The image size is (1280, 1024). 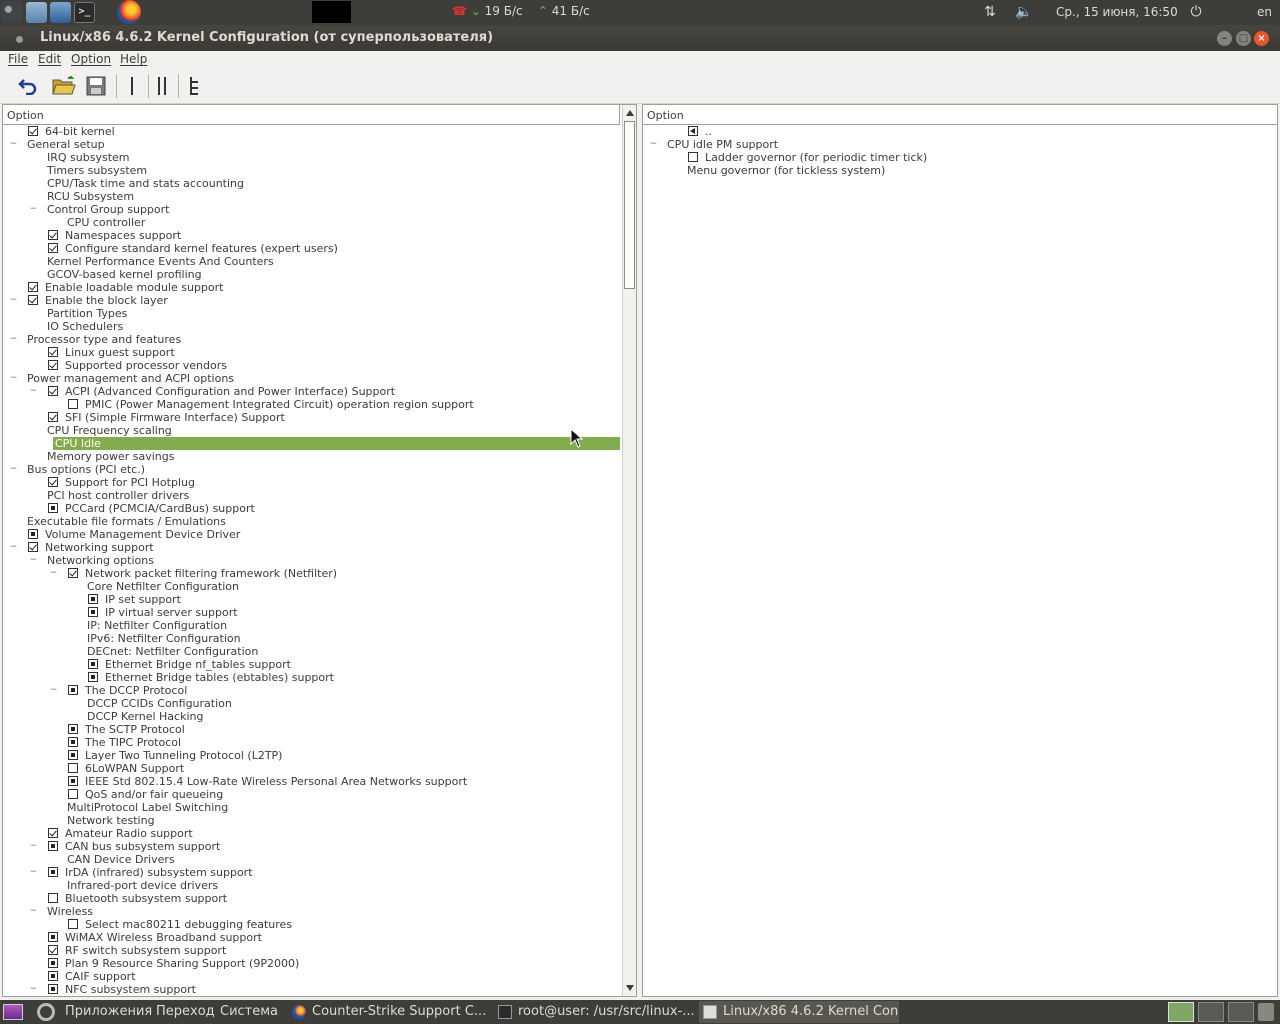 What do you see at coordinates (311, 521) in the screenshot?
I see `tree-row: Executable file formats / Emulations` at bounding box center [311, 521].